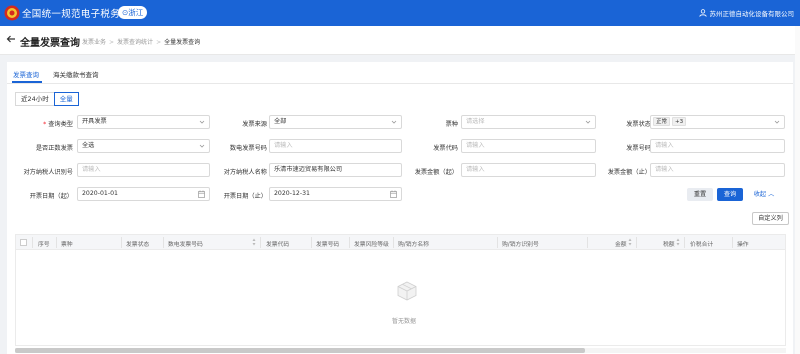 The image size is (800, 354). What do you see at coordinates (91, 169) in the screenshot?
I see `buyer-tax-id-placeholder: 请输入` at bounding box center [91, 169].